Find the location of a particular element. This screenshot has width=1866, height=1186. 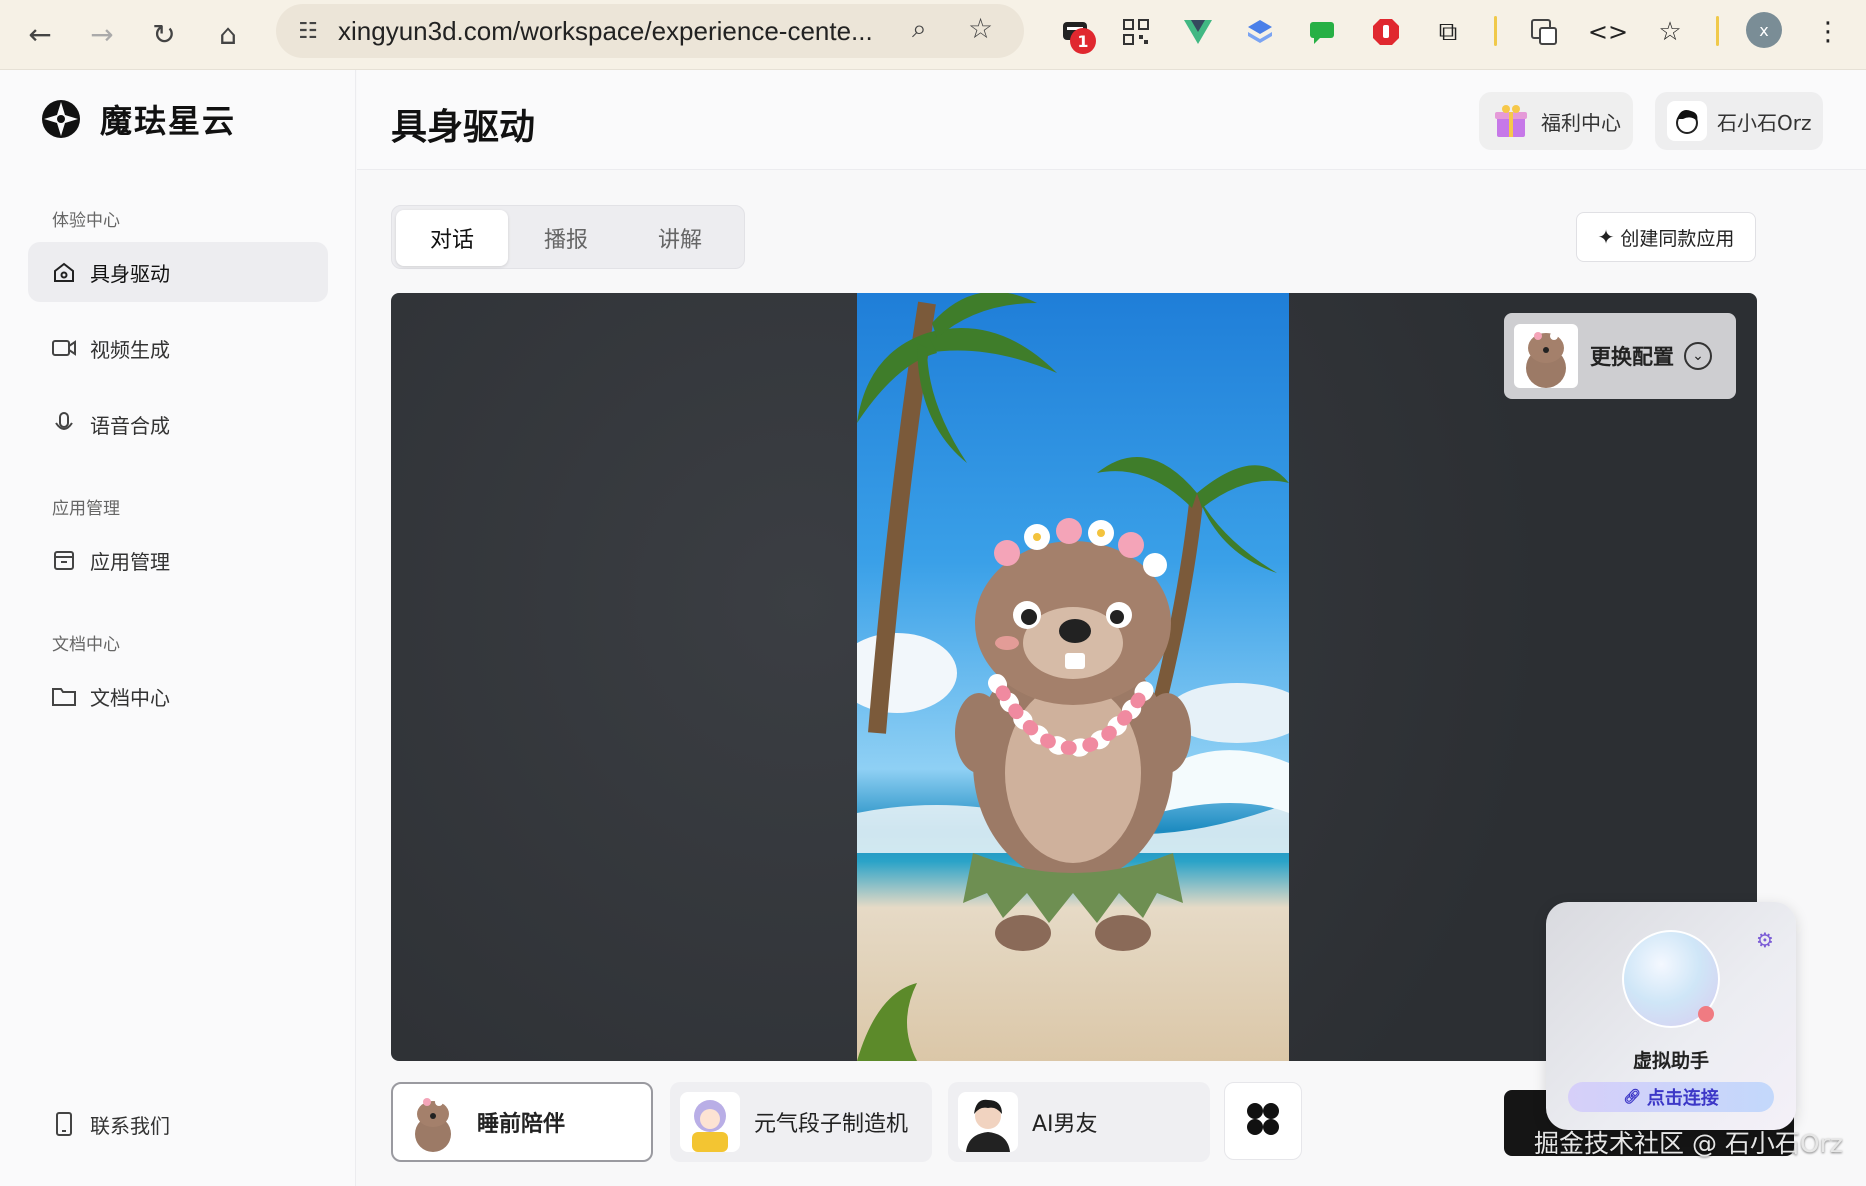

logo: 魔珐星云 is located at coordinates (138, 119).